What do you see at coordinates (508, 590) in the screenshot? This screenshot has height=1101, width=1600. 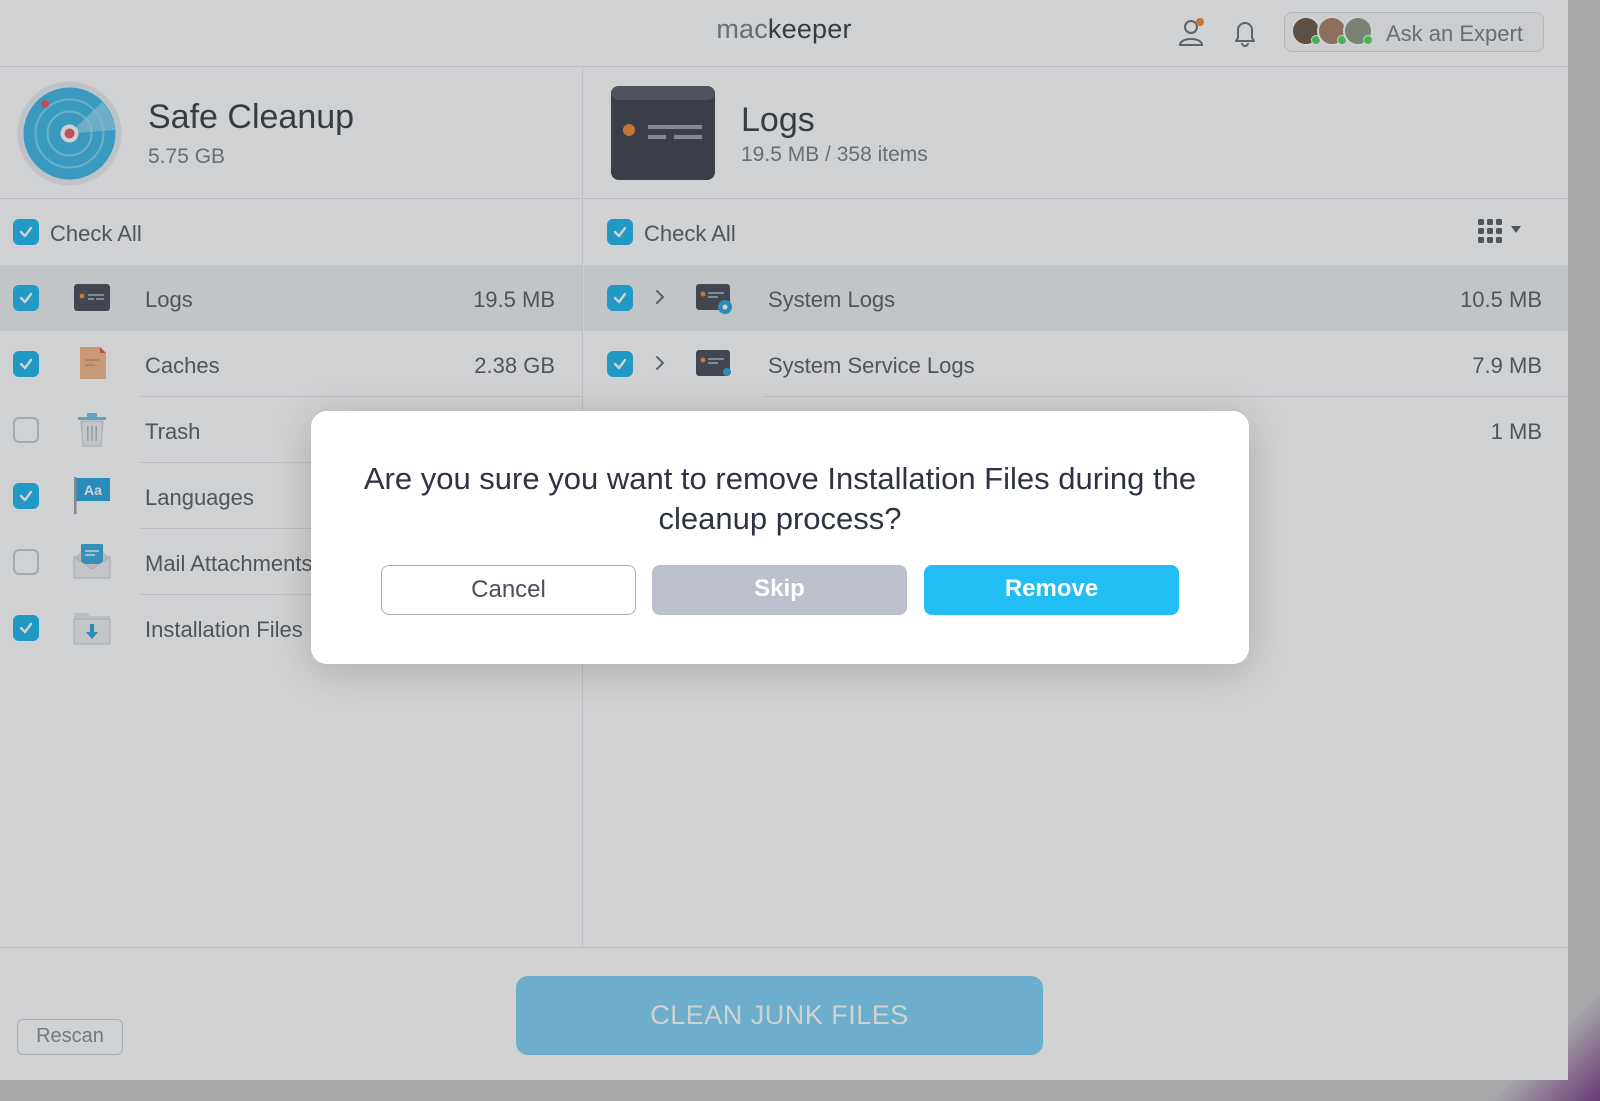 I see `cancel-button: Cancel` at bounding box center [508, 590].